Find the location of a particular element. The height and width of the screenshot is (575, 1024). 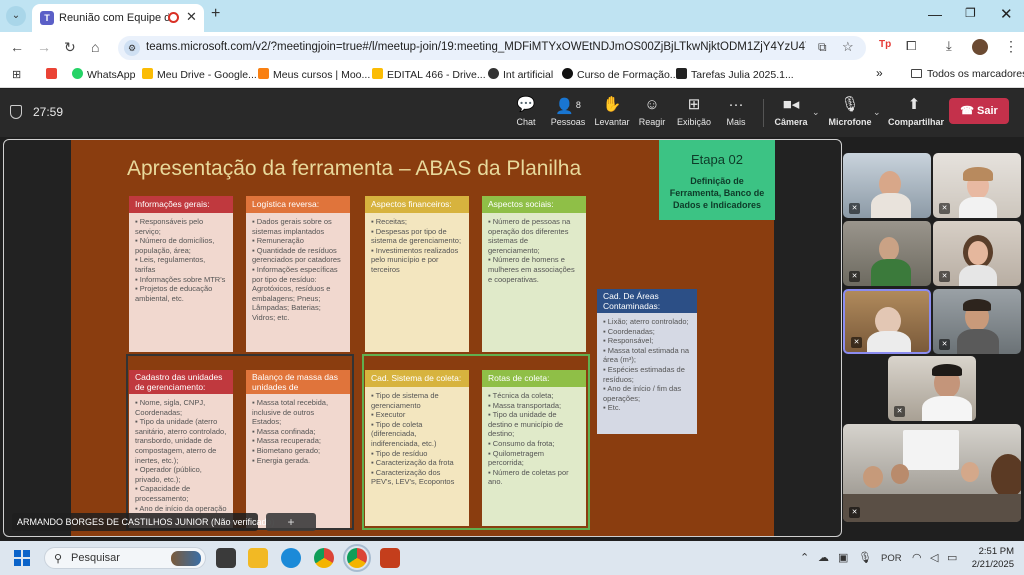

windows-start-icon is located at coordinates (22, 558).